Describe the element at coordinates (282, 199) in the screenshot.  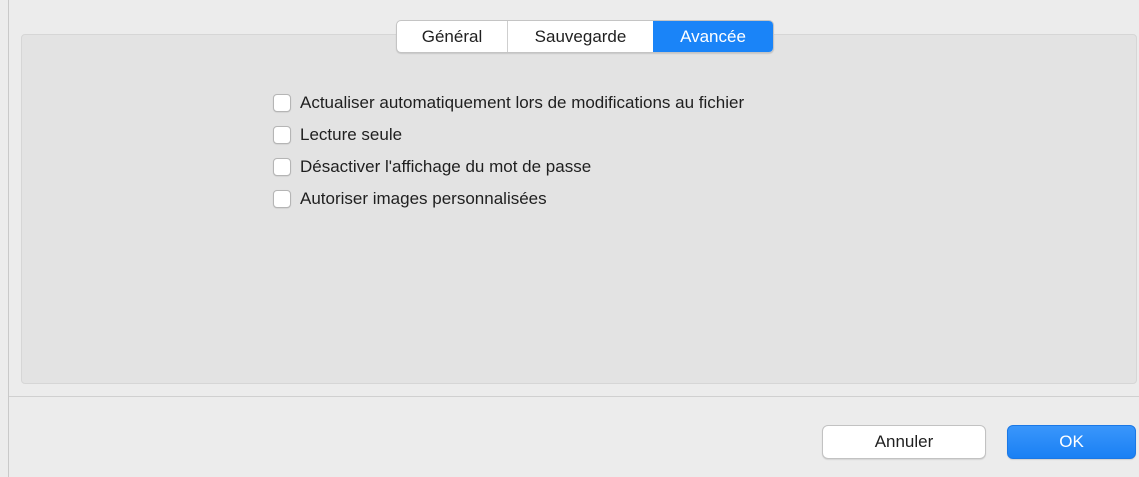
I see `custom-images-checkbox` at that location.